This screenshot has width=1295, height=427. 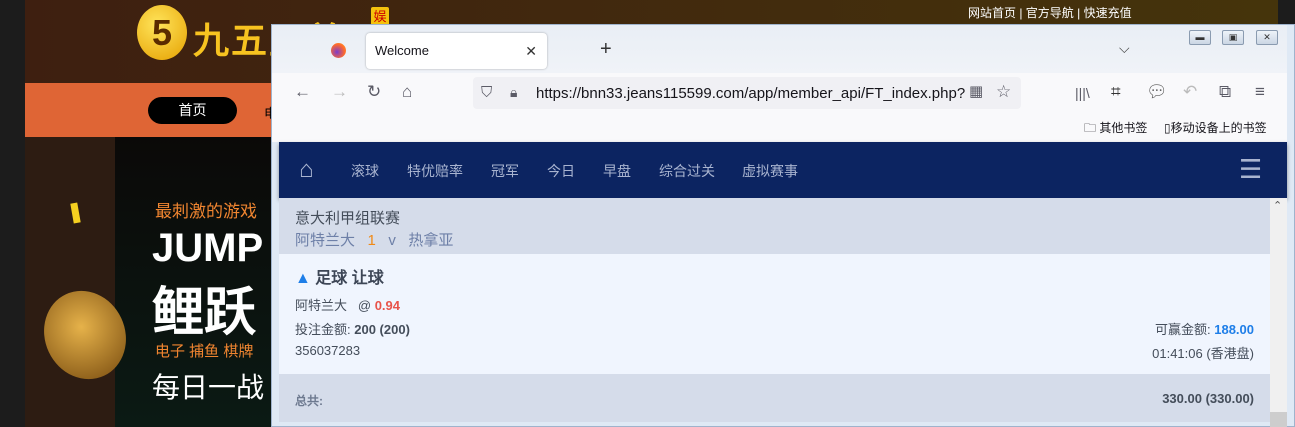 What do you see at coordinates (303, 278) in the screenshot?
I see `warning-icon: ▲` at bounding box center [303, 278].